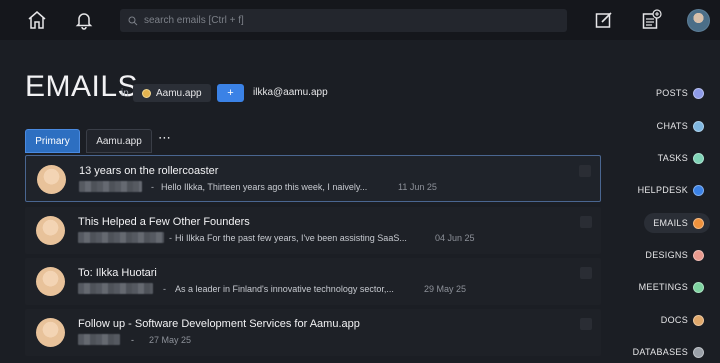  Describe the element at coordinates (698, 158) in the screenshot. I see `tasks-icon` at that location.